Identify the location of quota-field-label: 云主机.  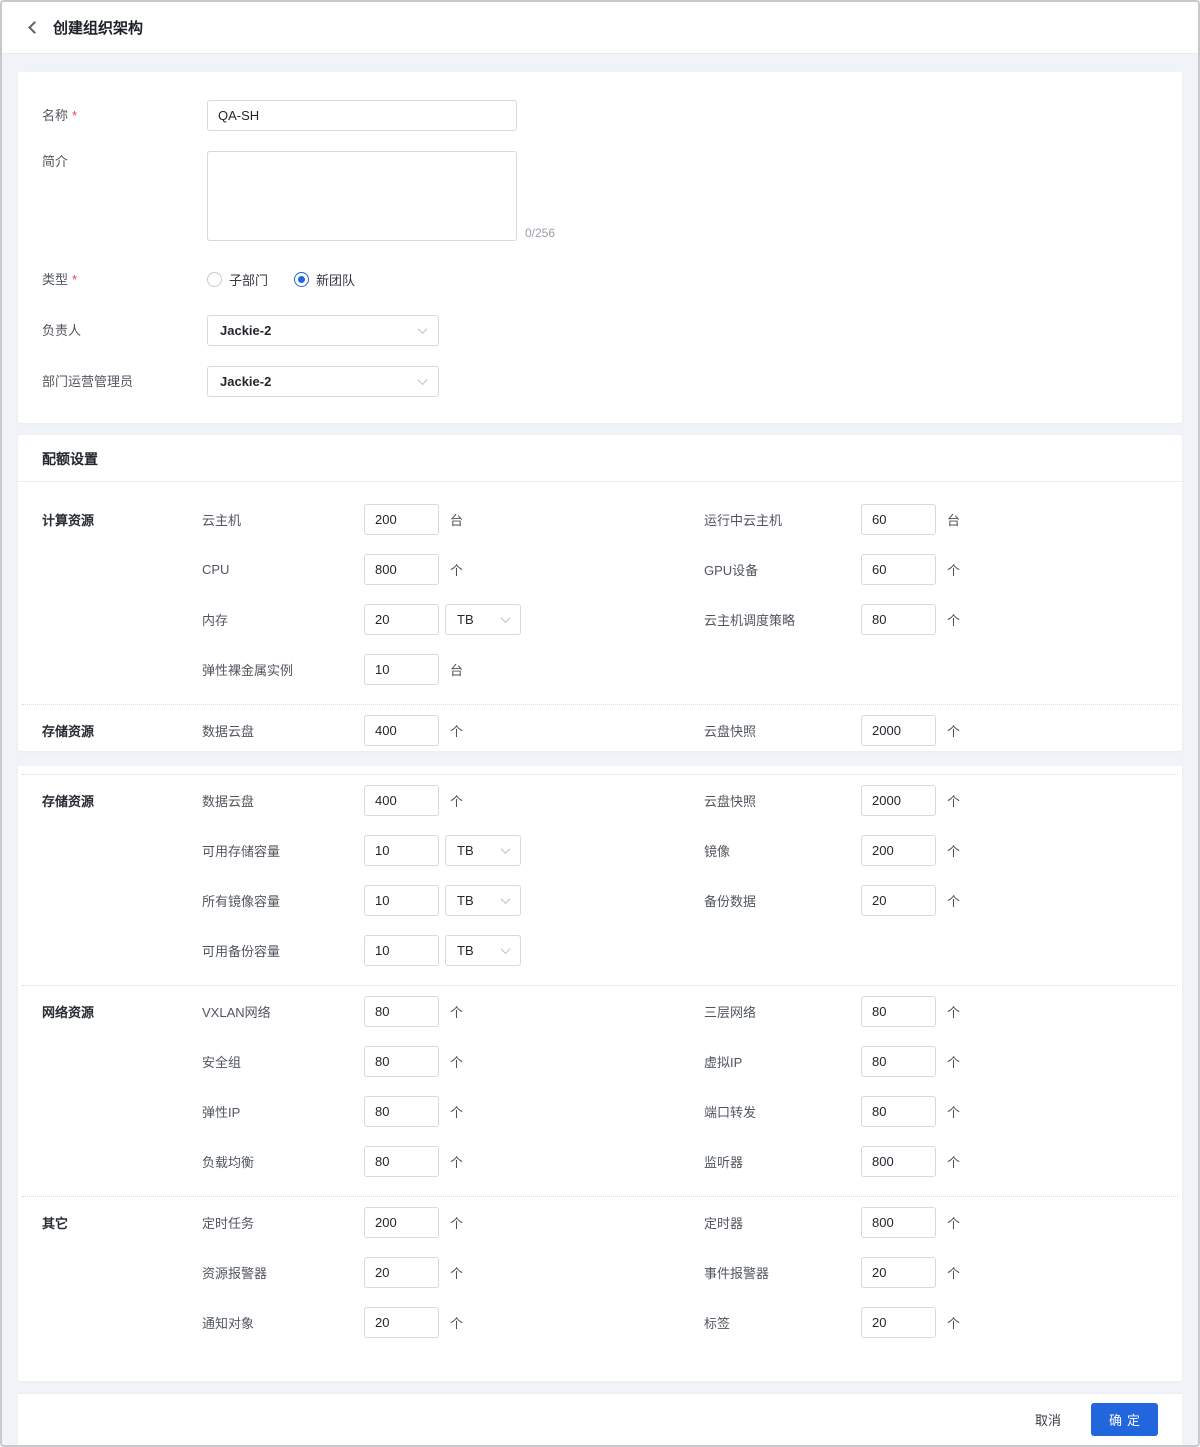
(222, 520).